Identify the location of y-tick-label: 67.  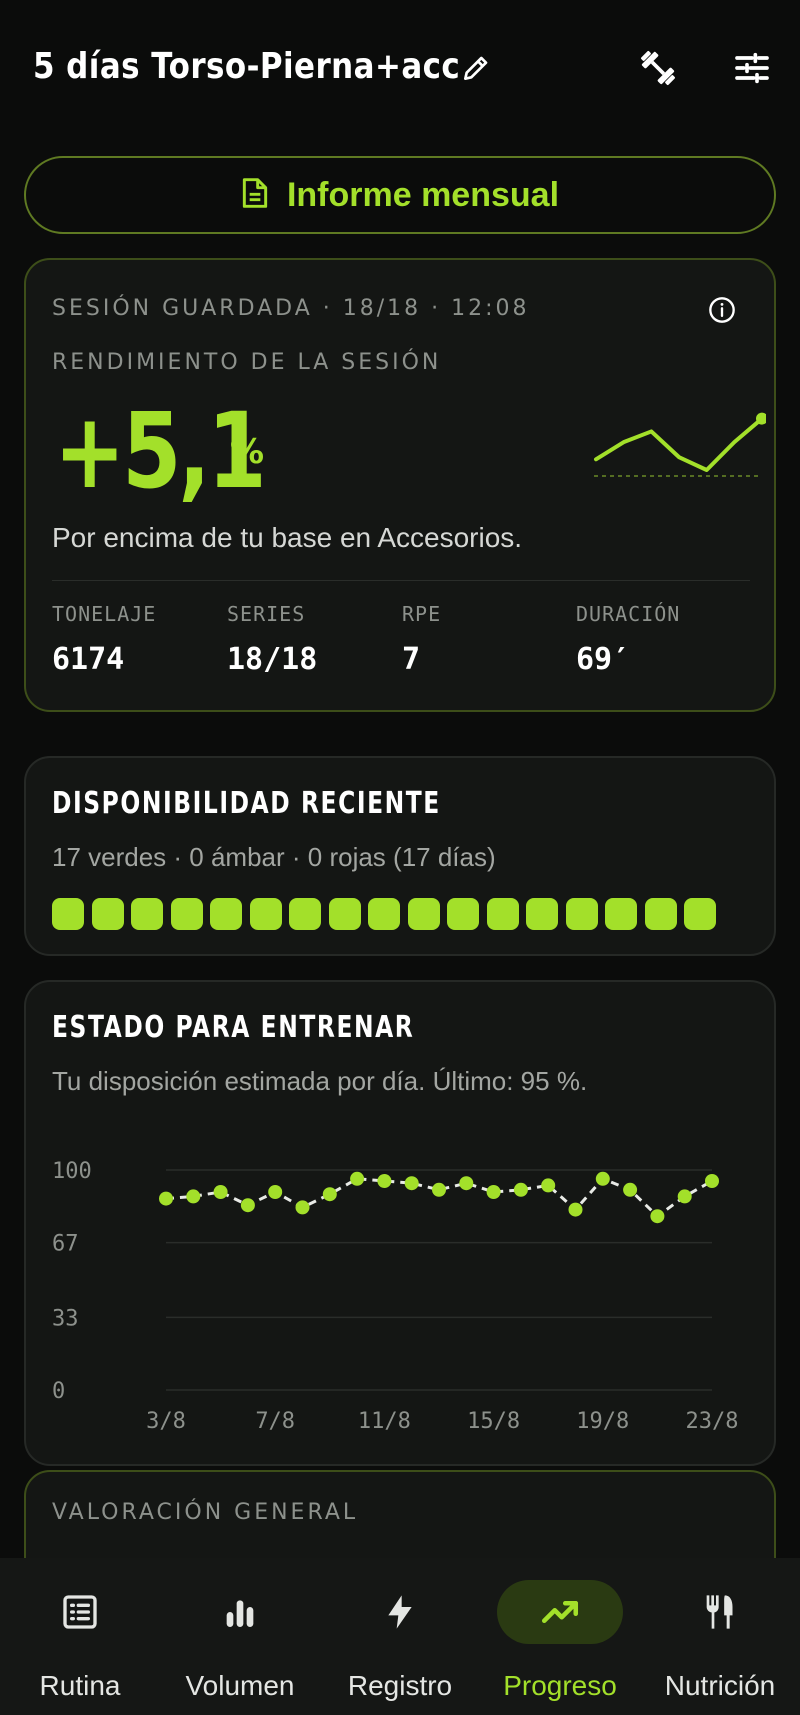
(65, 1244).